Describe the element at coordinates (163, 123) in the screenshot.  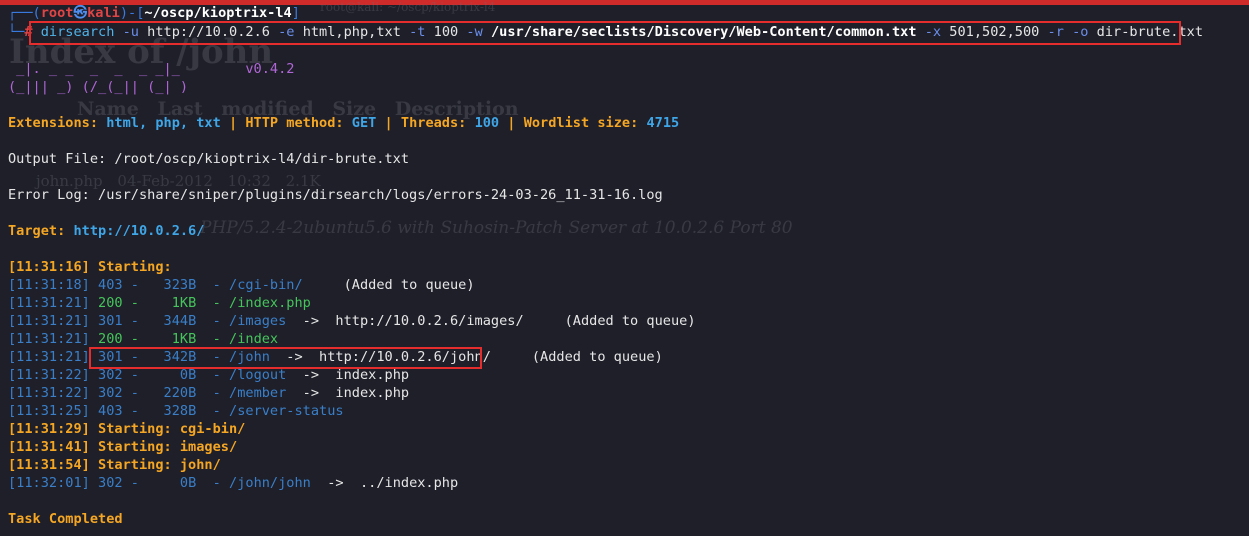
I see `ext-value: html, php, txt` at that location.